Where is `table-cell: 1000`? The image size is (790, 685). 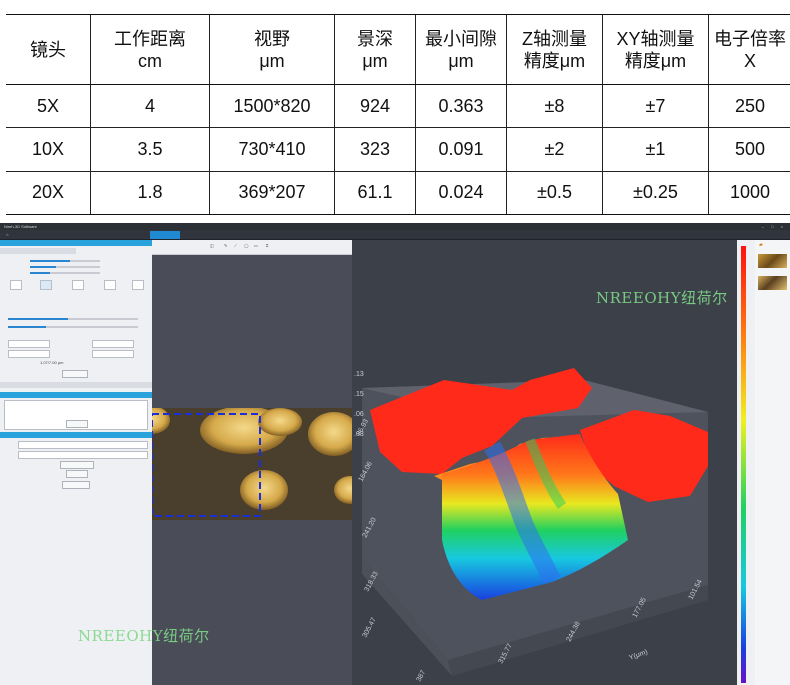 table-cell: 1000 is located at coordinates (749, 193).